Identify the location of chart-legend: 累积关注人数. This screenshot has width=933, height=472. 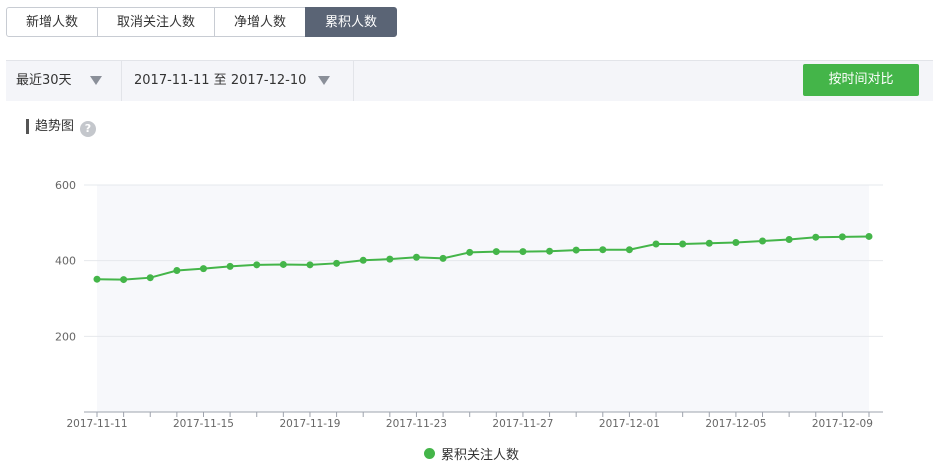
(472, 453).